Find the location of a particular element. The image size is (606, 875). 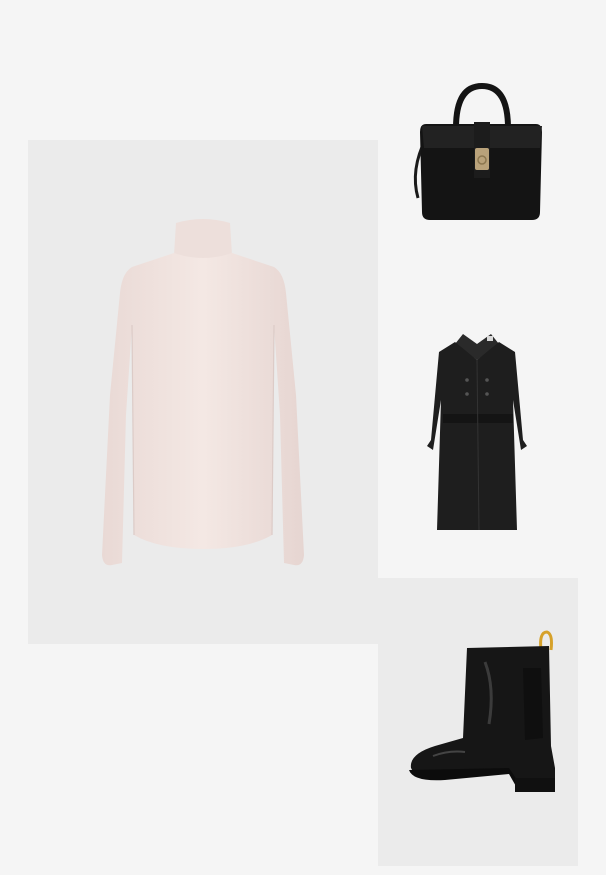

trench-coat-icon is located at coordinates (477, 432).